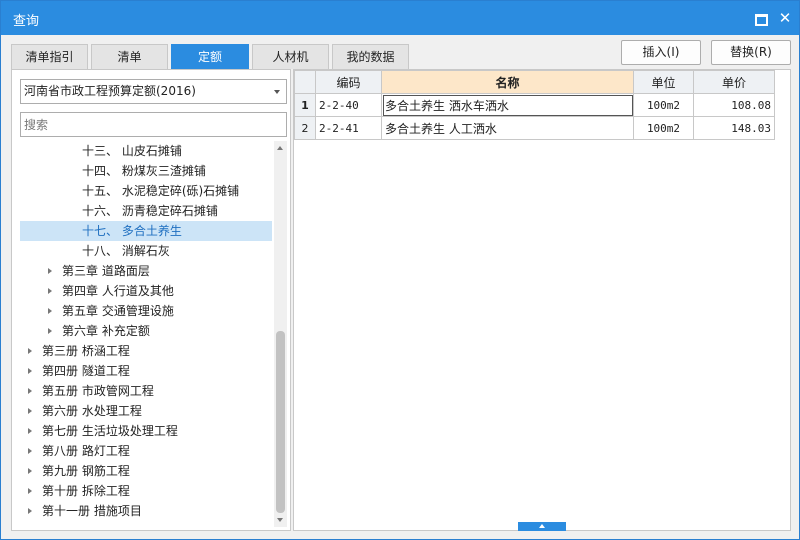 The height and width of the screenshot is (540, 800). I want to click on tree-item: 第七册 生活垃圾处理工程, so click(146, 431).